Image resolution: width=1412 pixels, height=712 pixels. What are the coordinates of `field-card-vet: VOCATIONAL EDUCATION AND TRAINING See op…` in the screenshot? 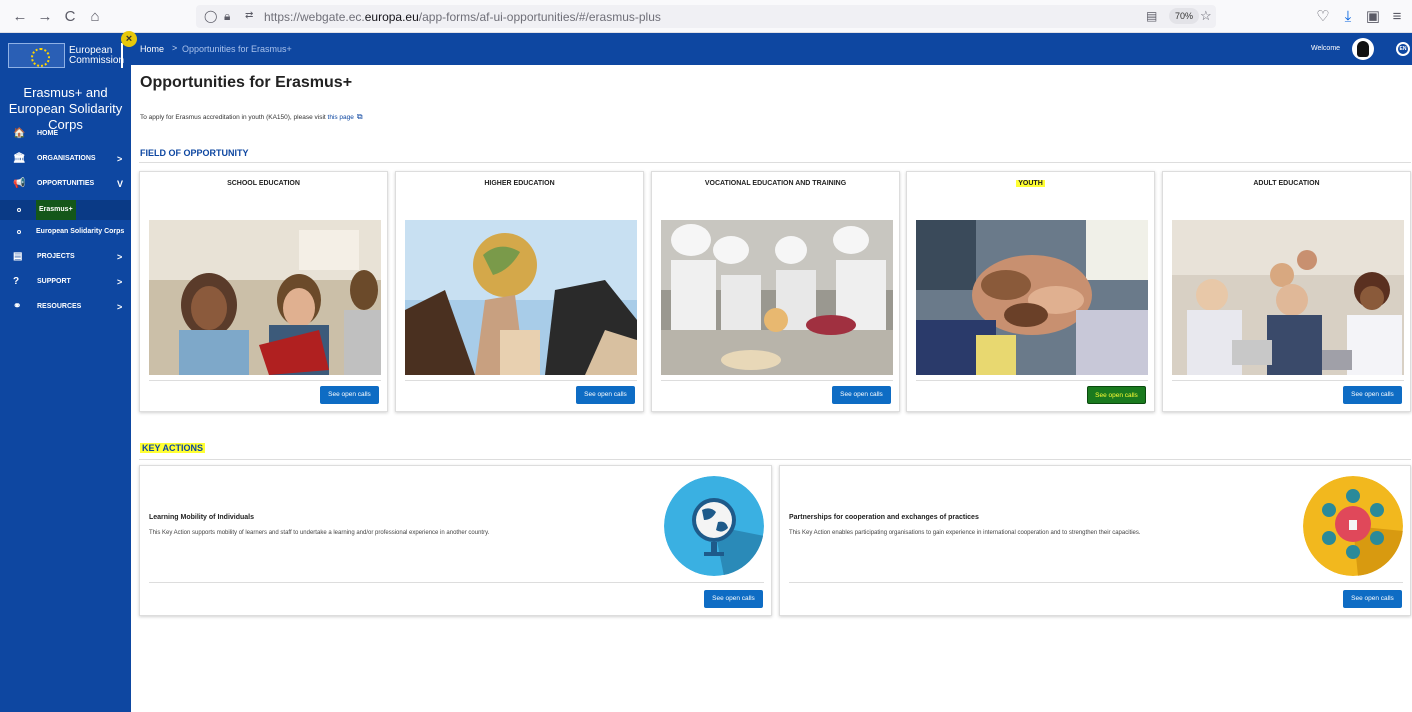 It's located at (775, 291).